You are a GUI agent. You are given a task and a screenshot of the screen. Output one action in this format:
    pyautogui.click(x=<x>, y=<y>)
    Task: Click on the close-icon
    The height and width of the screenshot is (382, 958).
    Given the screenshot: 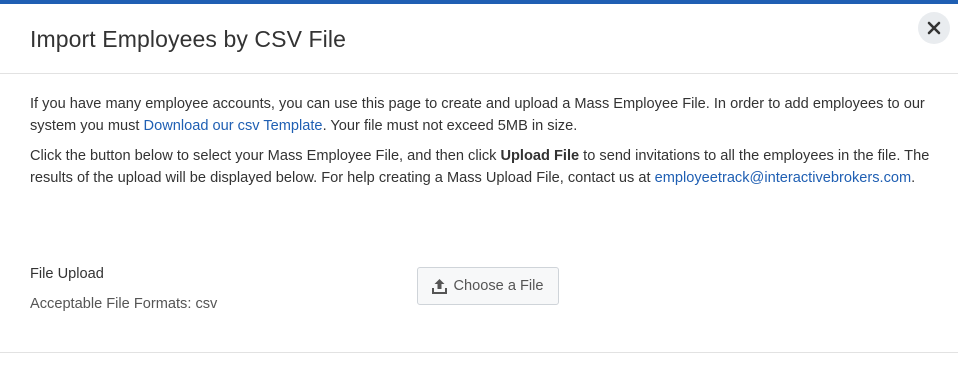 What is the action you would take?
    pyautogui.click(x=934, y=28)
    